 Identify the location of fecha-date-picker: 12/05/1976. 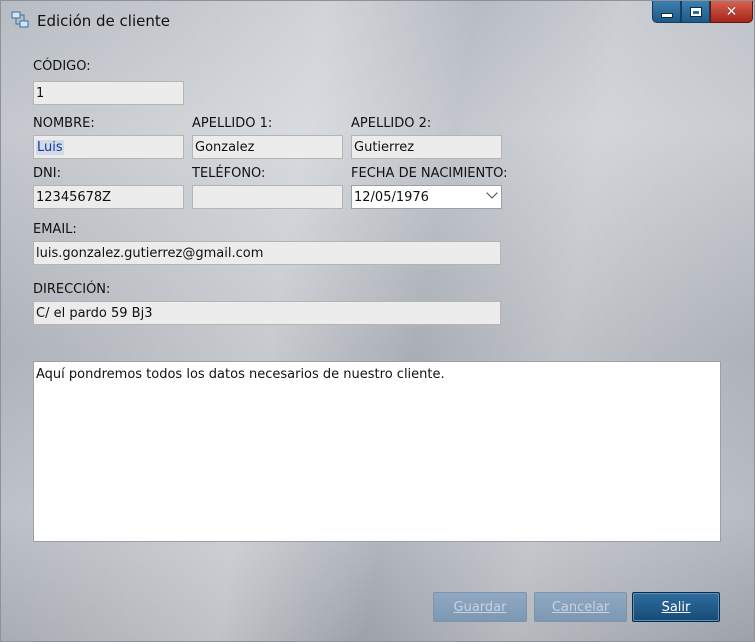
(426, 197).